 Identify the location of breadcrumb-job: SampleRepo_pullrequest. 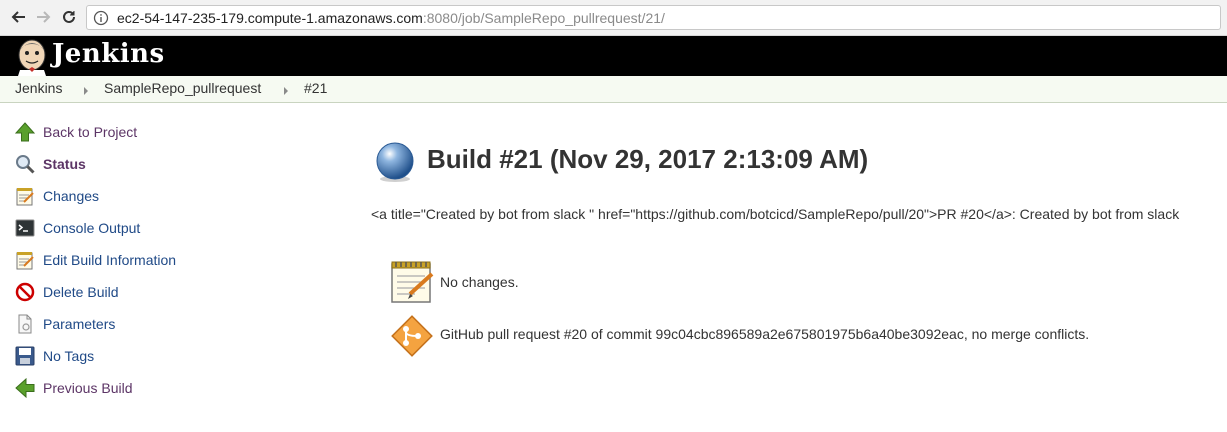
(182, 88).